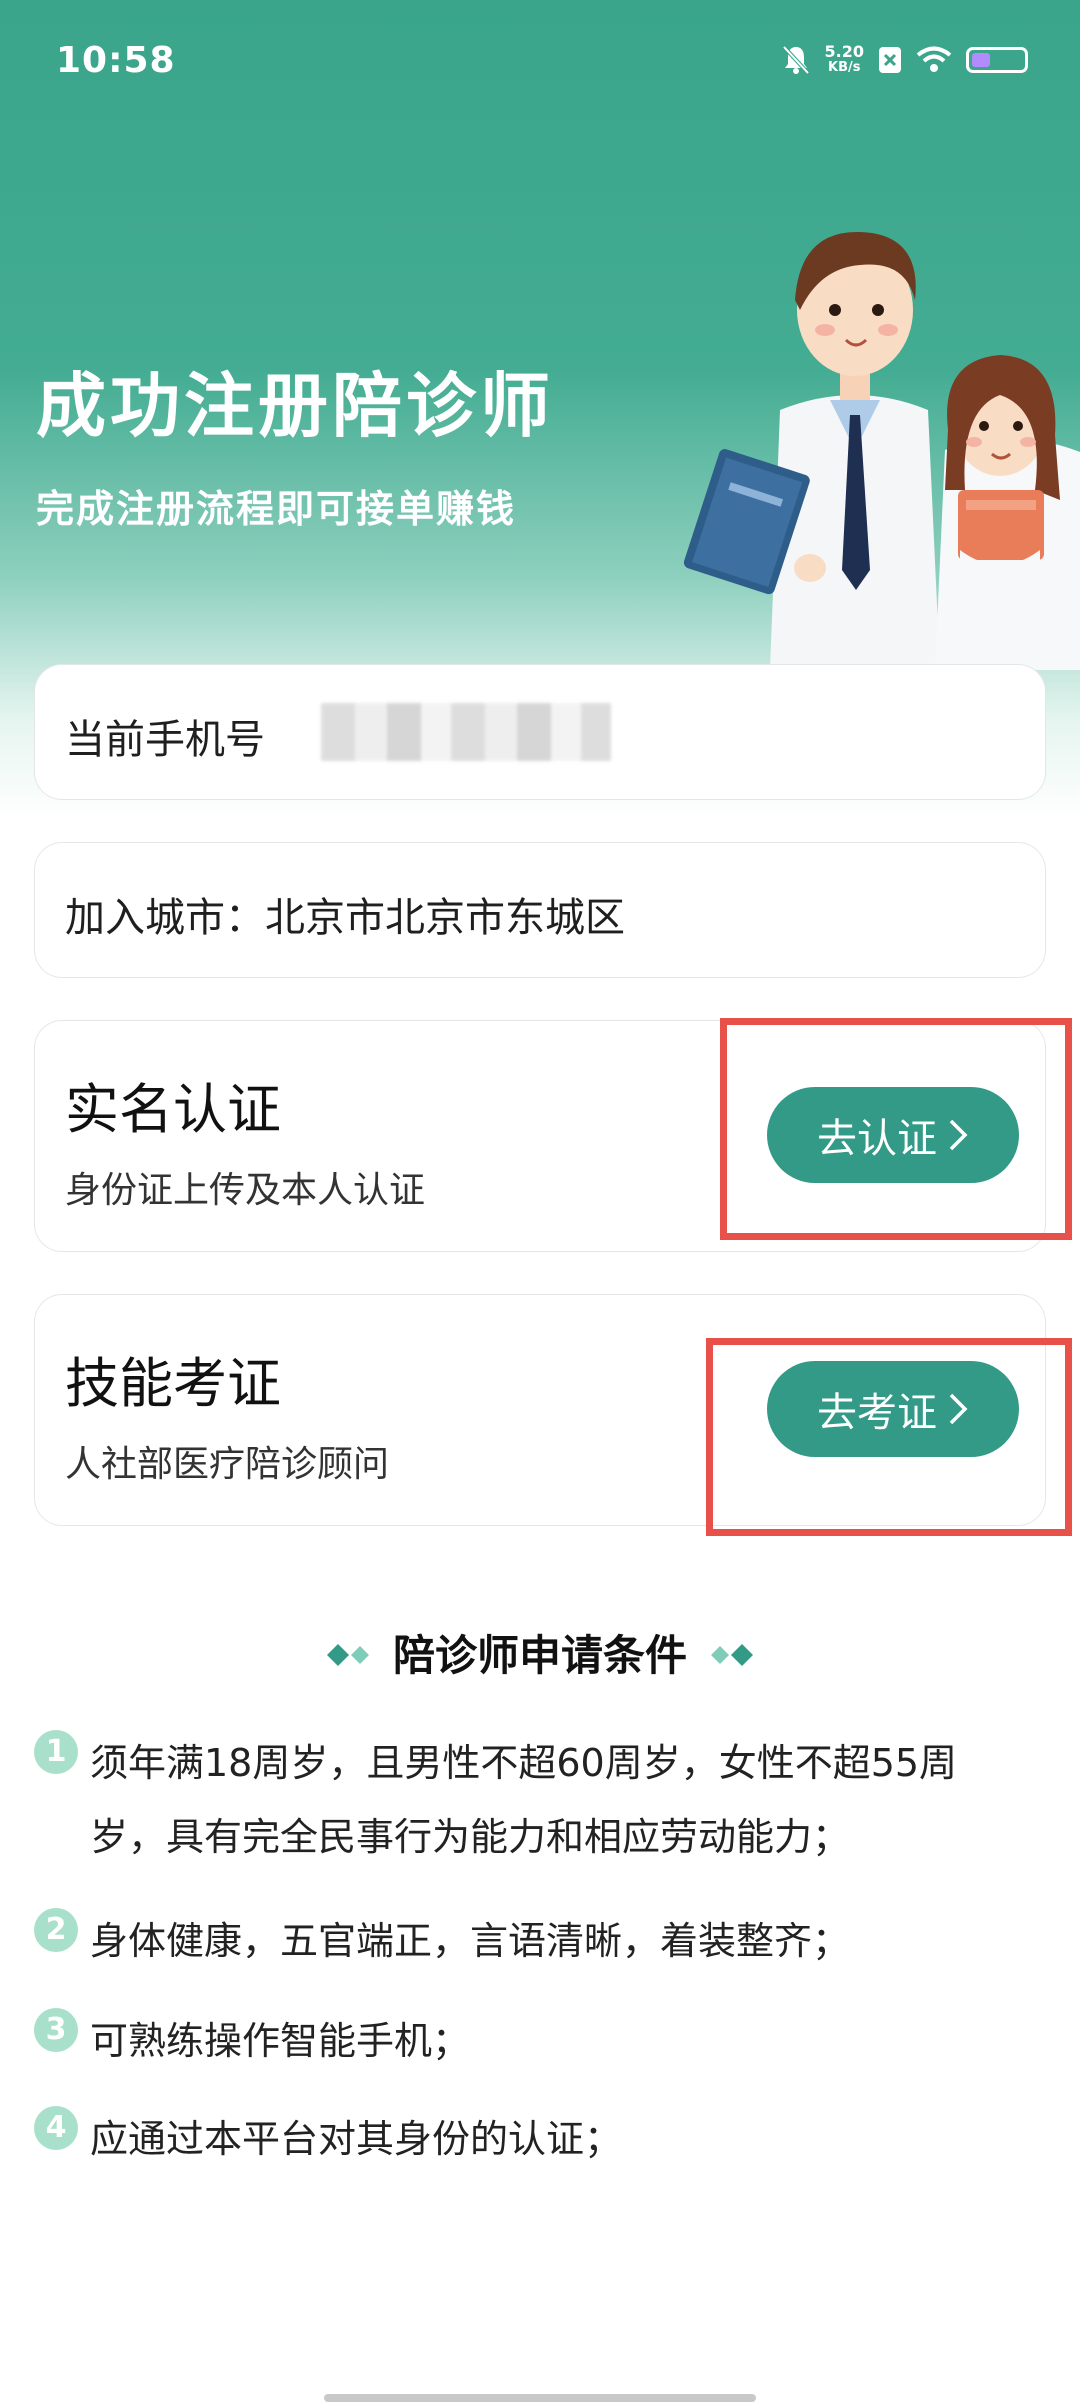 This screenshot has width=1080, height=2408. What do you see at coordinates (245, 1190) in the screenshot?
I see `realname-subtitle: 身份证上传及本人认证` at bounding box center [245, 1190].